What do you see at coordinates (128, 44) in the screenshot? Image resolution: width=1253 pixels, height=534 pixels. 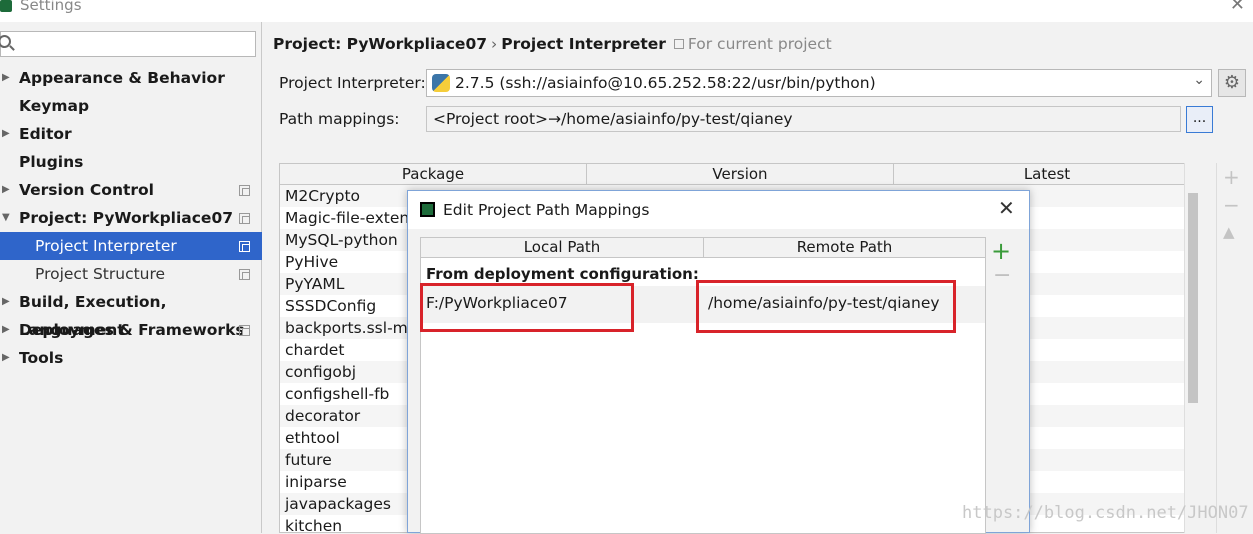 I see `settings-search-input` at bounding box center [128, 44].